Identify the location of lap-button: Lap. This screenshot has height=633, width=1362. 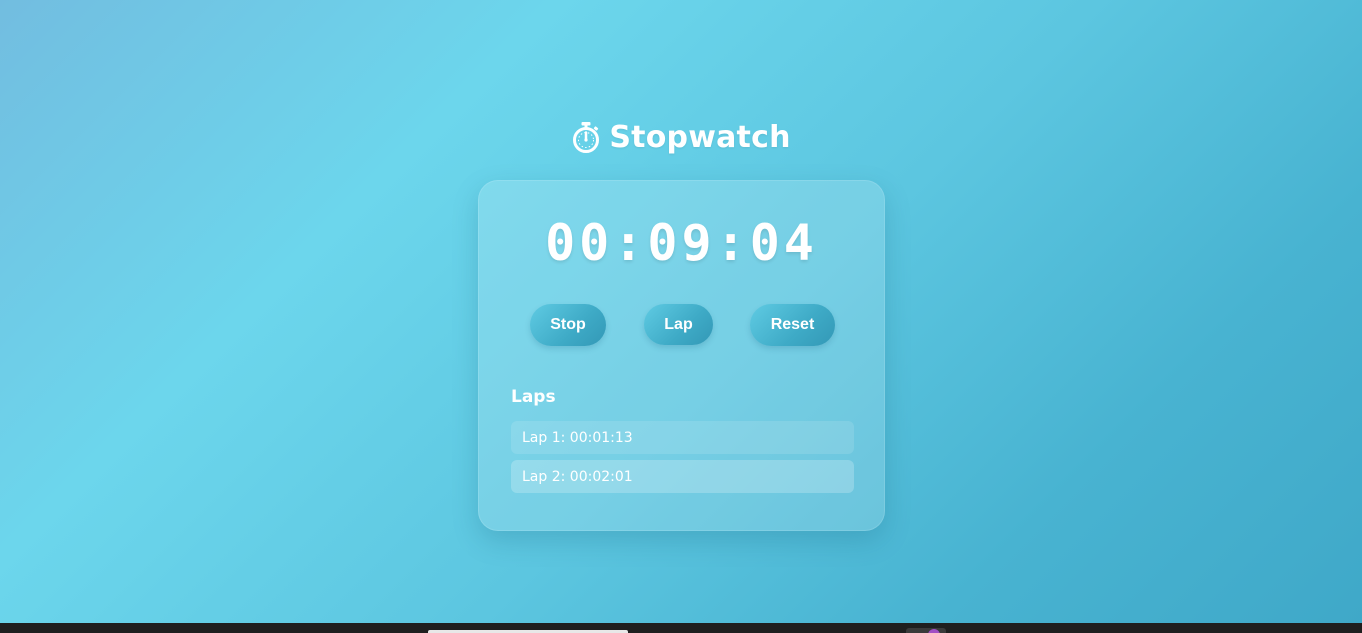
(678, 324).